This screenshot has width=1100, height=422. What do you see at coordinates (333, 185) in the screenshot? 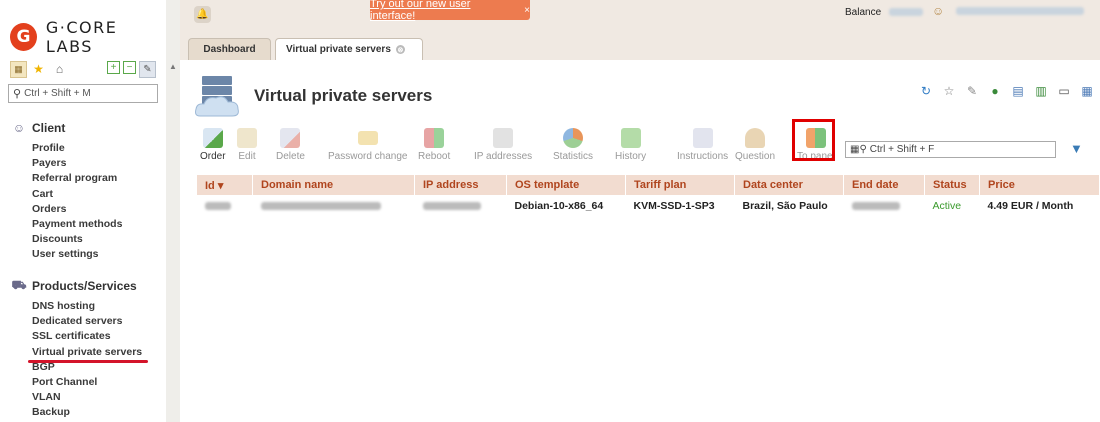
I see `col-domain-name: Domain name` at bounding box center [333, 185].